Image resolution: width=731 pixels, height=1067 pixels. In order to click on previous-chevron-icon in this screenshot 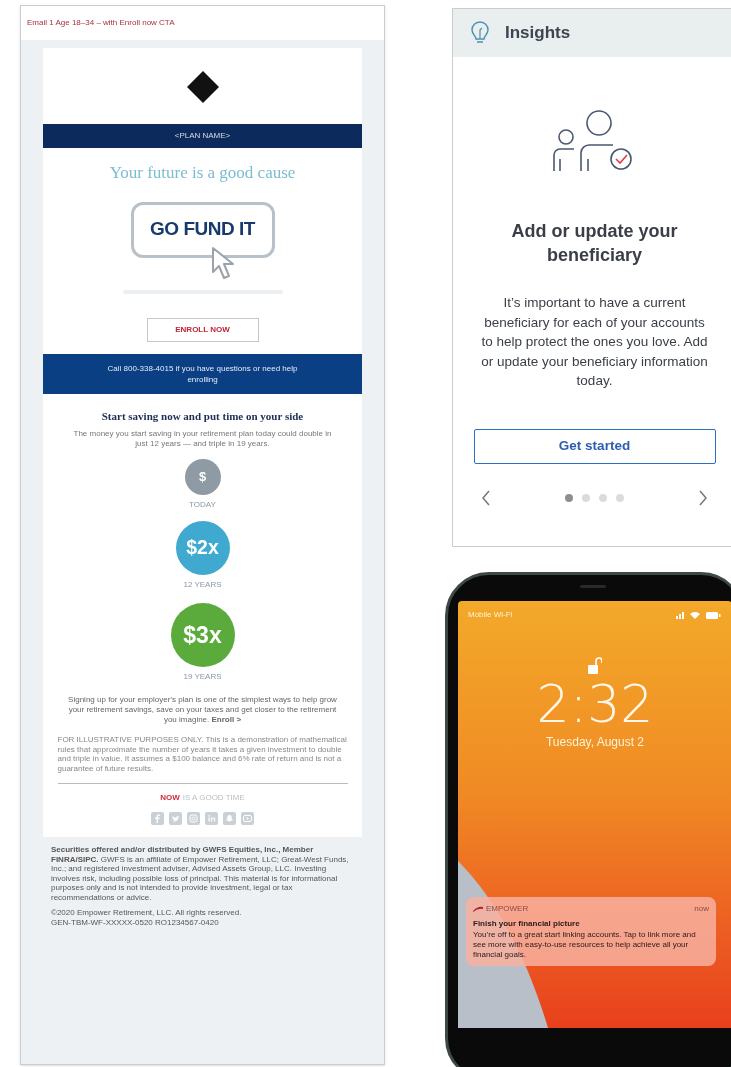, I will do `click(486, 497)`.